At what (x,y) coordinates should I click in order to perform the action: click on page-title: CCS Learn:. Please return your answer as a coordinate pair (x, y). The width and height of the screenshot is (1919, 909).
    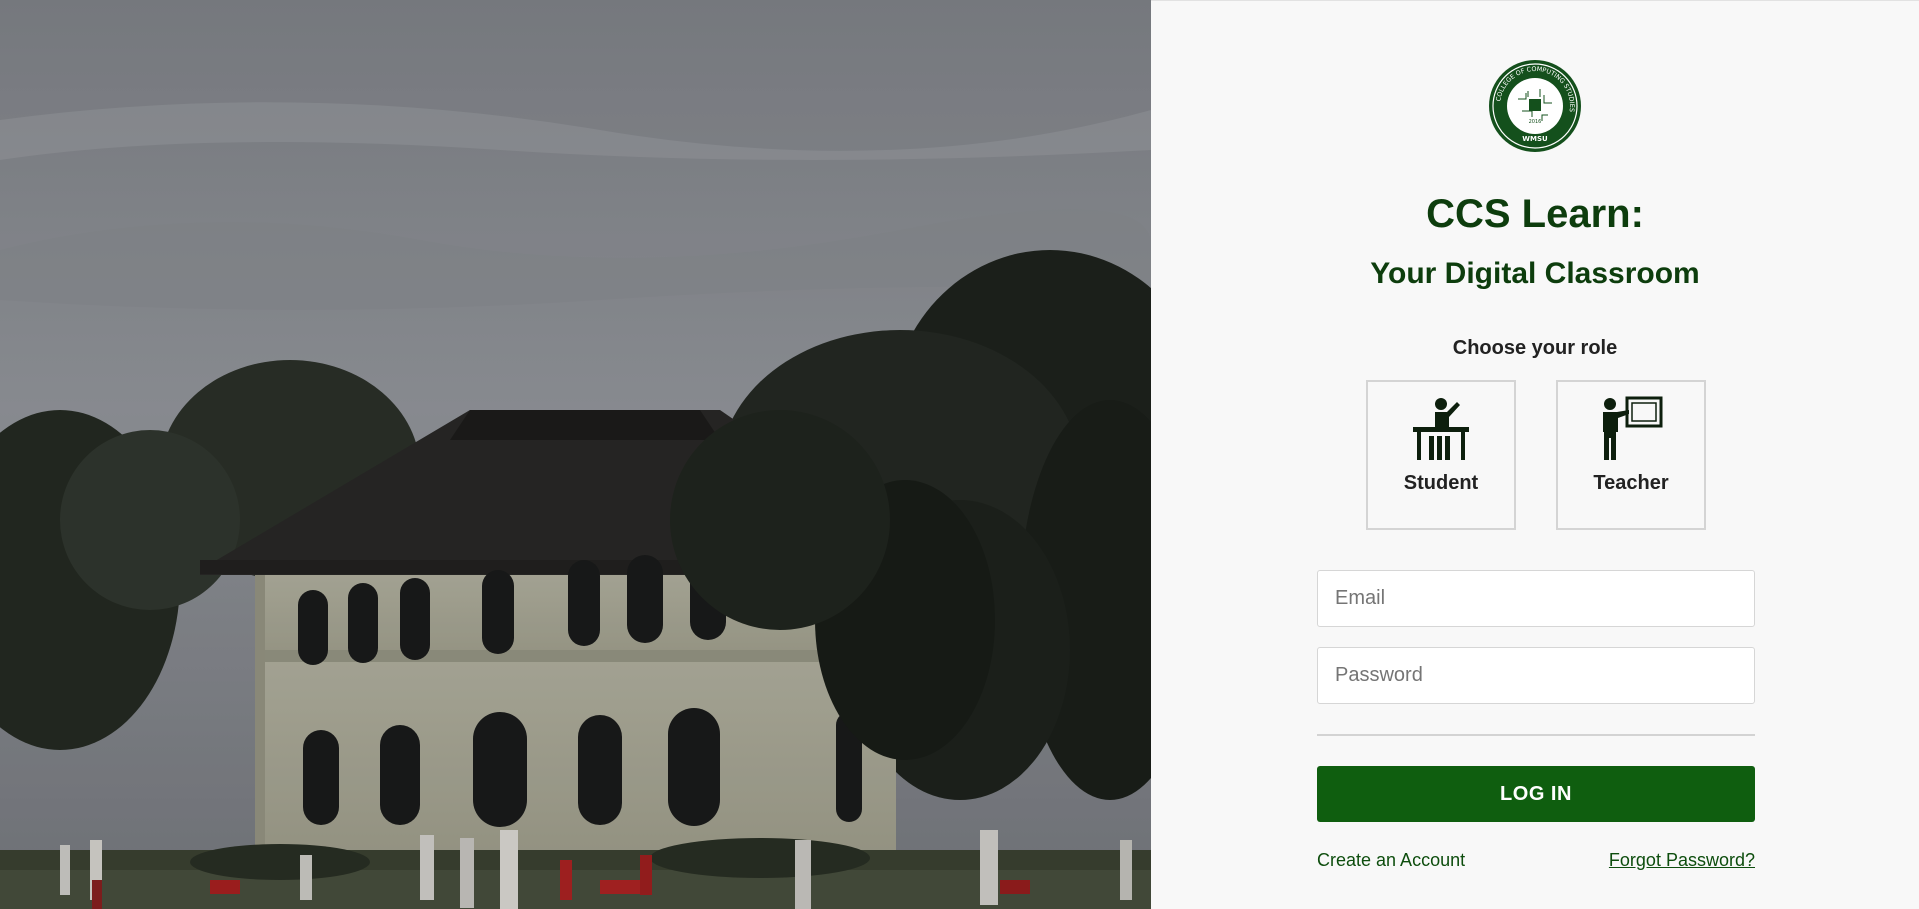
    Looking at the image, I should click on (1535, 214).